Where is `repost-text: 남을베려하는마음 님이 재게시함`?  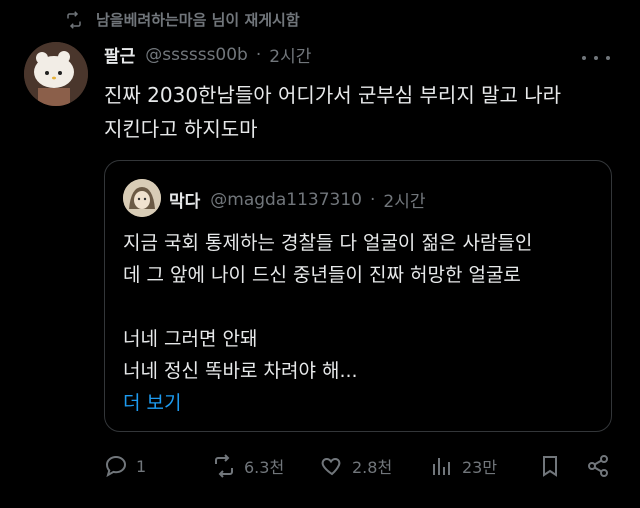
repost-text: 남을베려하는마음 님이 재게시함 is located at coordinates (198, 20).